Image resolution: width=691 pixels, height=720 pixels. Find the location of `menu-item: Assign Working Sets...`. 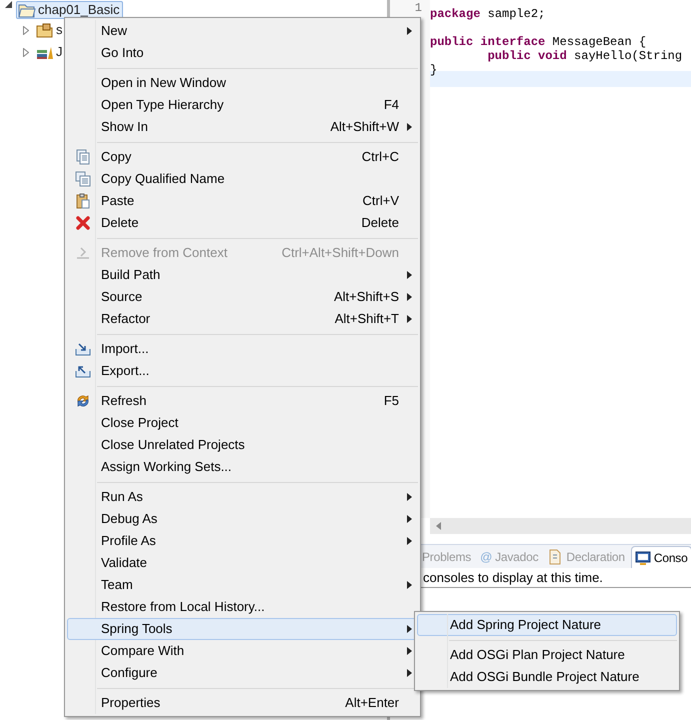

menu-item: Assign Working Sets... is located at coordinates (242, 467).